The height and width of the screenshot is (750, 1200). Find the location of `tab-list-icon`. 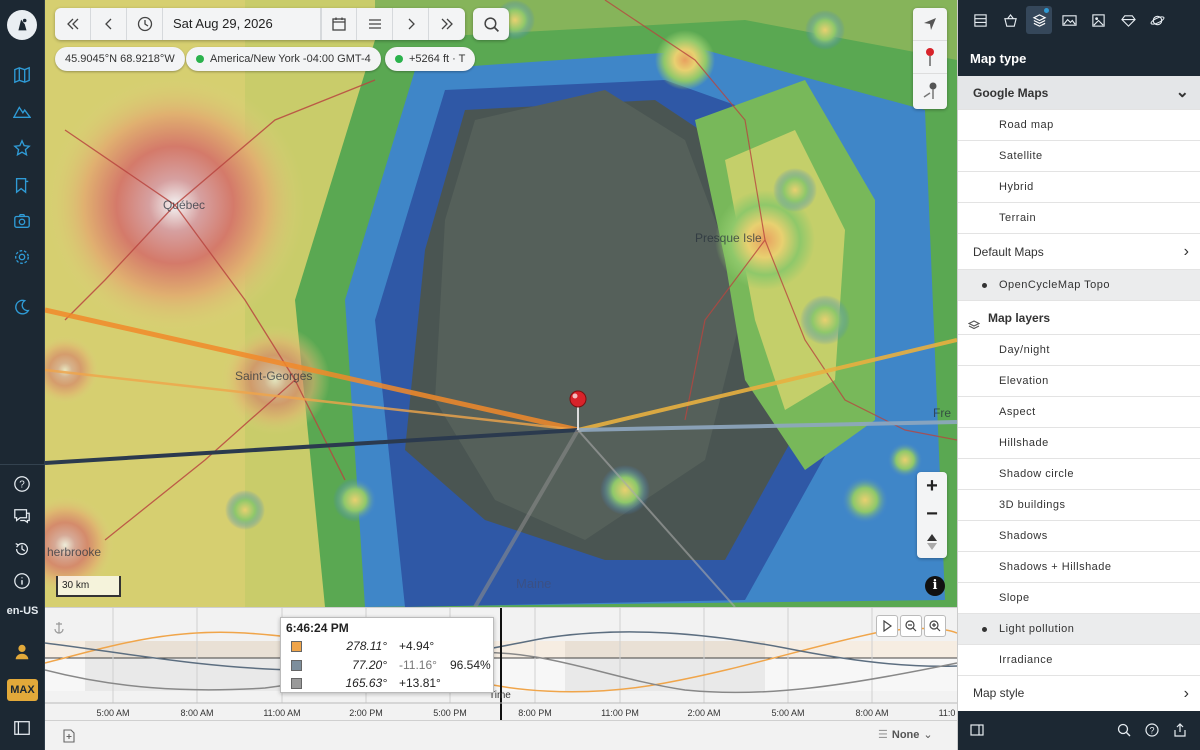

tab-list-icon is located at coordinates (980, 20).